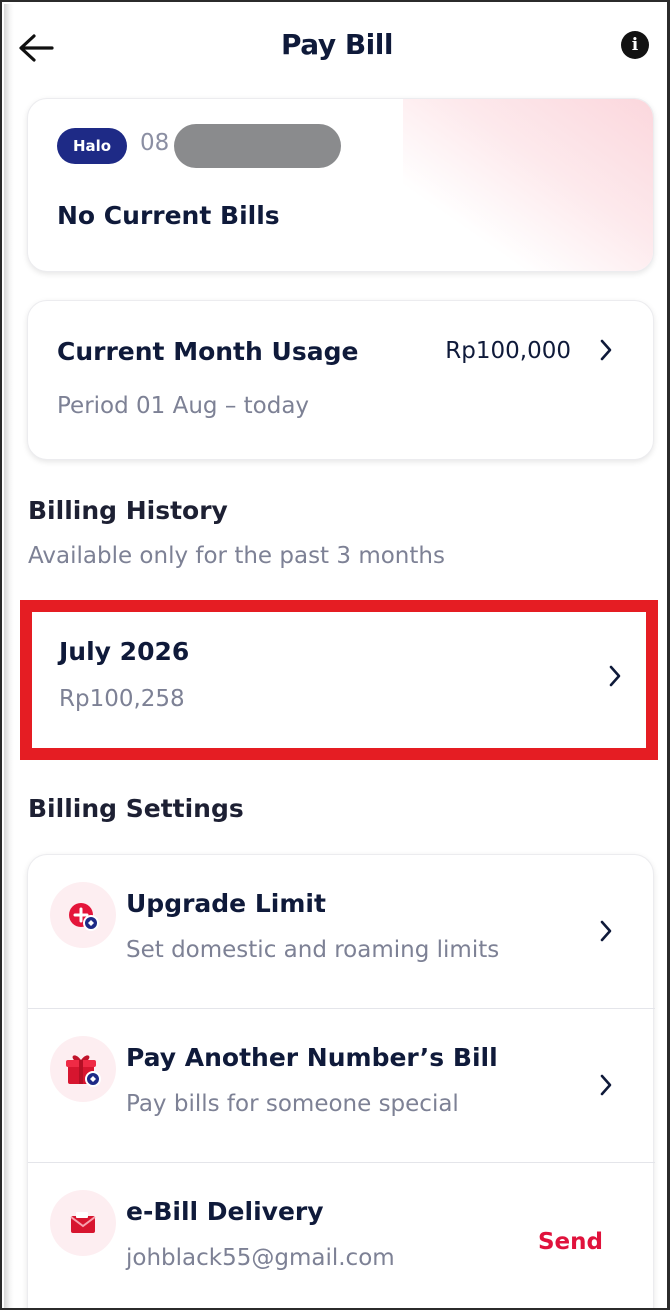 The image size is (670, 1310). What do you see at coordinates (124, 651) in the screenshot?
I see `history-month: July 2026` at bounding box center [124, 651].